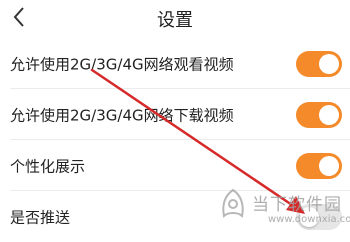 The image size is (350, 242). I want to click on toggle-video-watch, so click(319, 64).